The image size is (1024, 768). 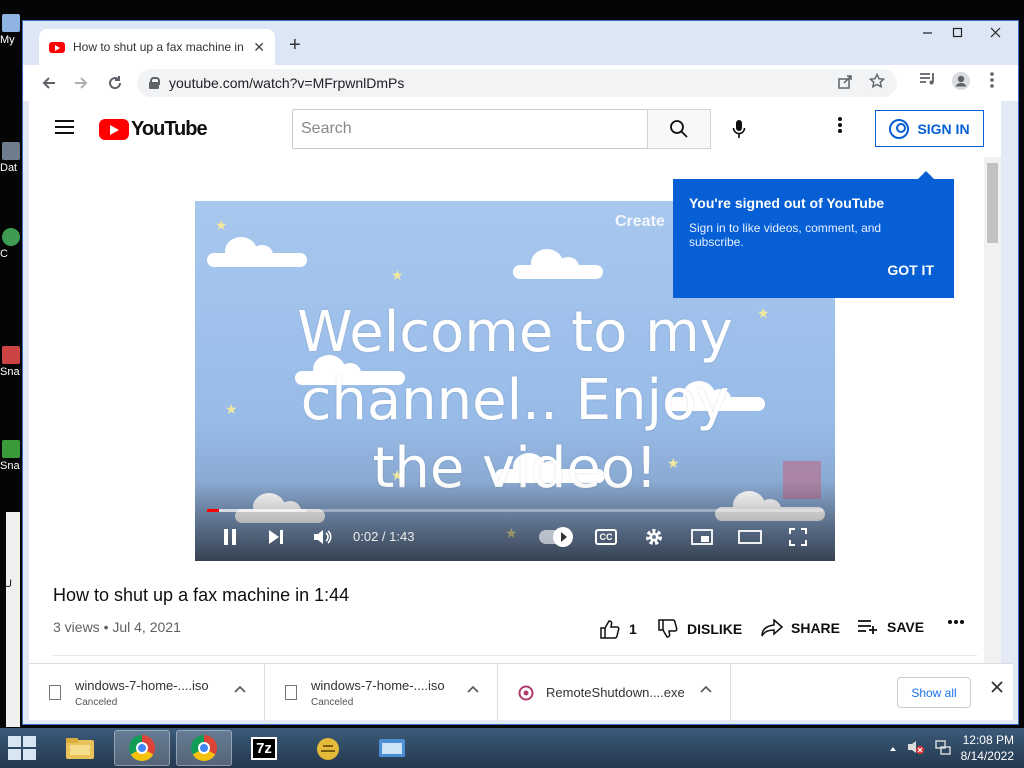 I want to click on desktop-icon-my-computer: My, so click(x=11, y=30).